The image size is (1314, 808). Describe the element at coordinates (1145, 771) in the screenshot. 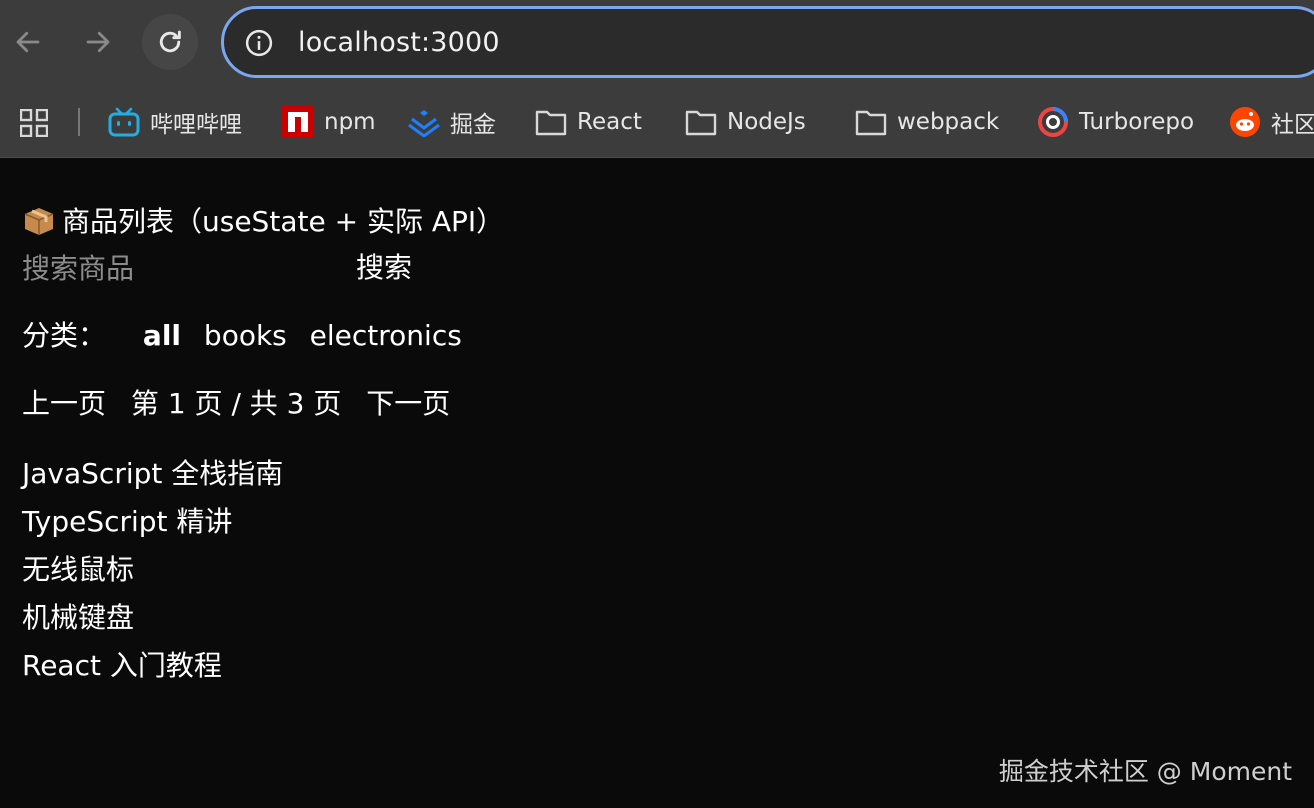

I see `watermark: 掘金技术社区 @ Moment` at that location.